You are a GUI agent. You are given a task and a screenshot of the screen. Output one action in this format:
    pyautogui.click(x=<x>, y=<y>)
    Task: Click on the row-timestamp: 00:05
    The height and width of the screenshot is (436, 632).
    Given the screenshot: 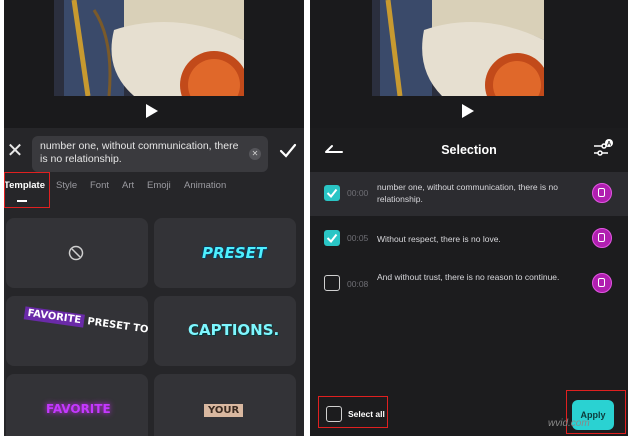 What is the action you would take?
    pyautogui.click(x=358, y=238)
    